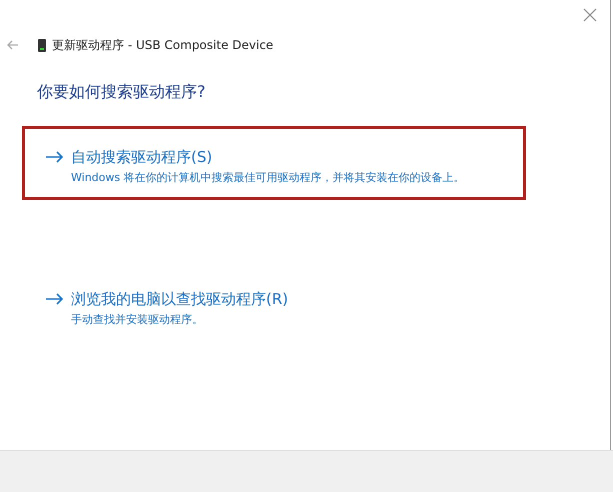  What do you see at coordinates (13, 45) in the screenshot?
I see `back-arrow-icon` at bounding box center [13, 45].